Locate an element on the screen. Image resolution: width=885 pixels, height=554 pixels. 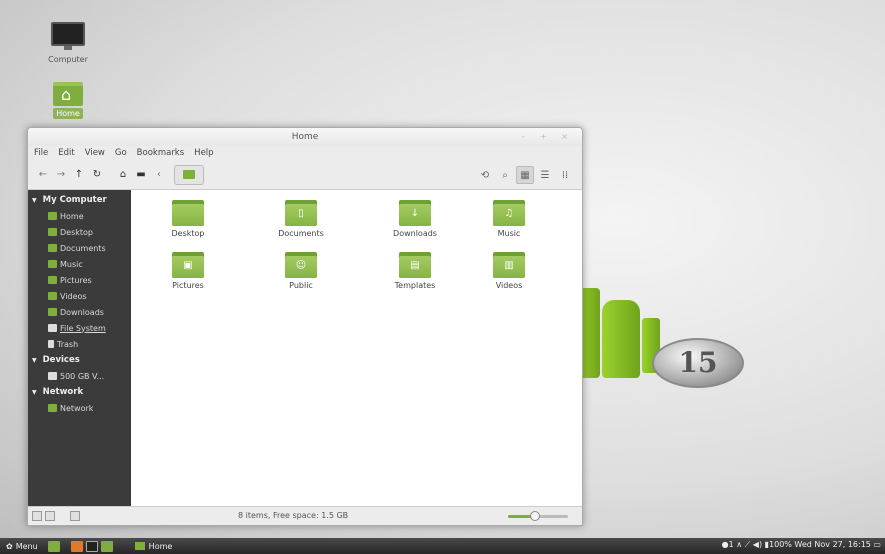
sidebar-item-music: Music is located at coordinates (79, 264).